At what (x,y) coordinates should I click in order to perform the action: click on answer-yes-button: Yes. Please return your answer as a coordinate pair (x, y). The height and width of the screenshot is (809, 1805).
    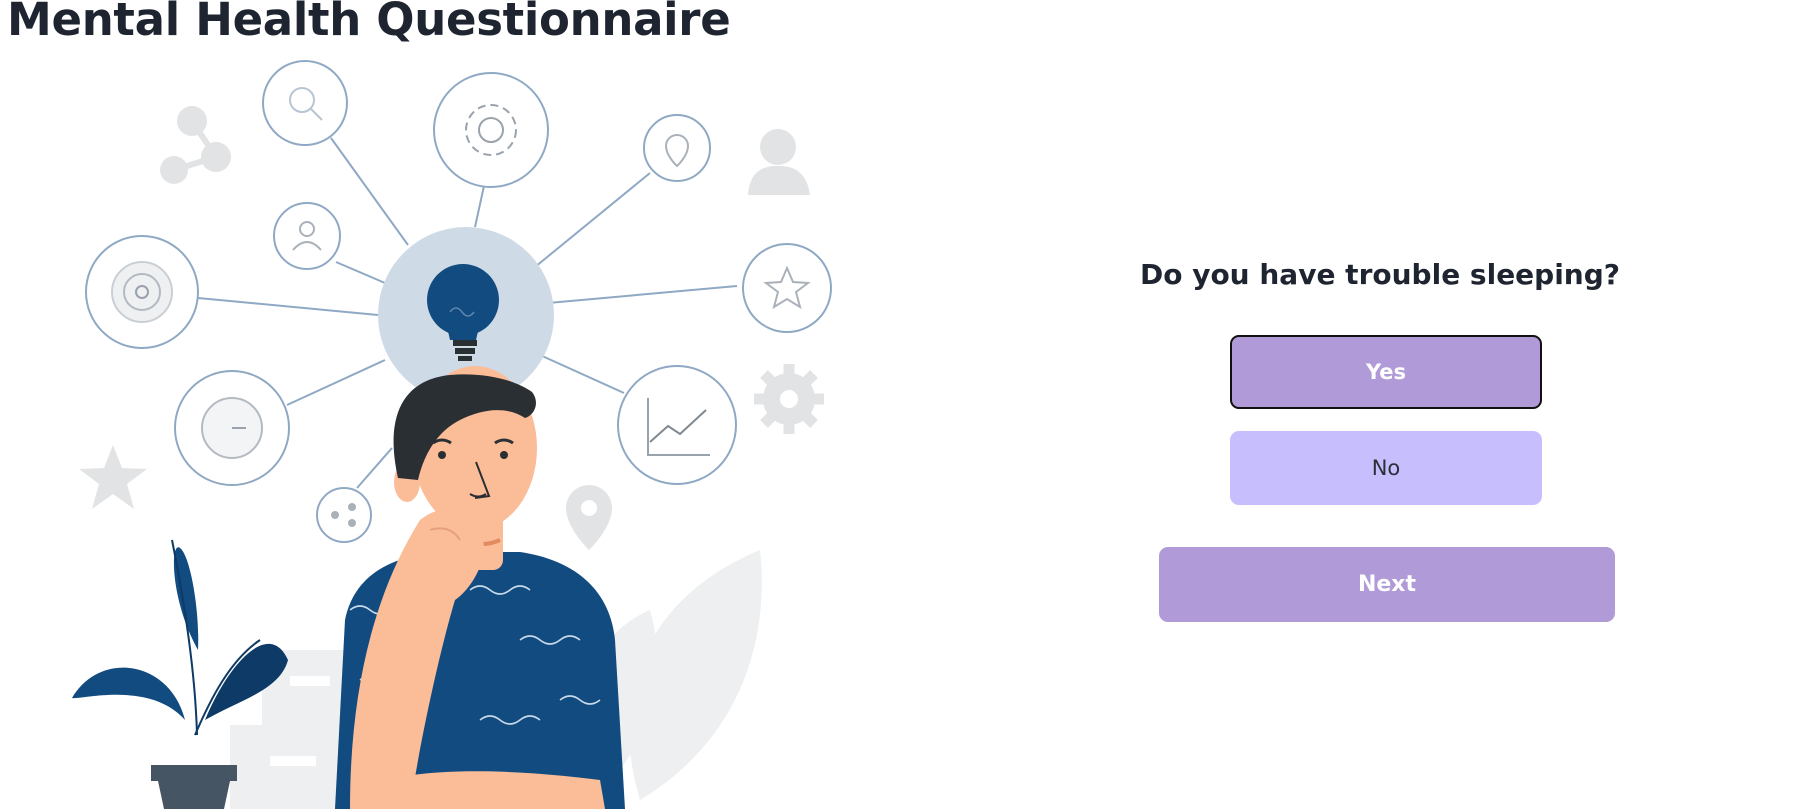
    Looking at the image, I should click on (1386, 372).